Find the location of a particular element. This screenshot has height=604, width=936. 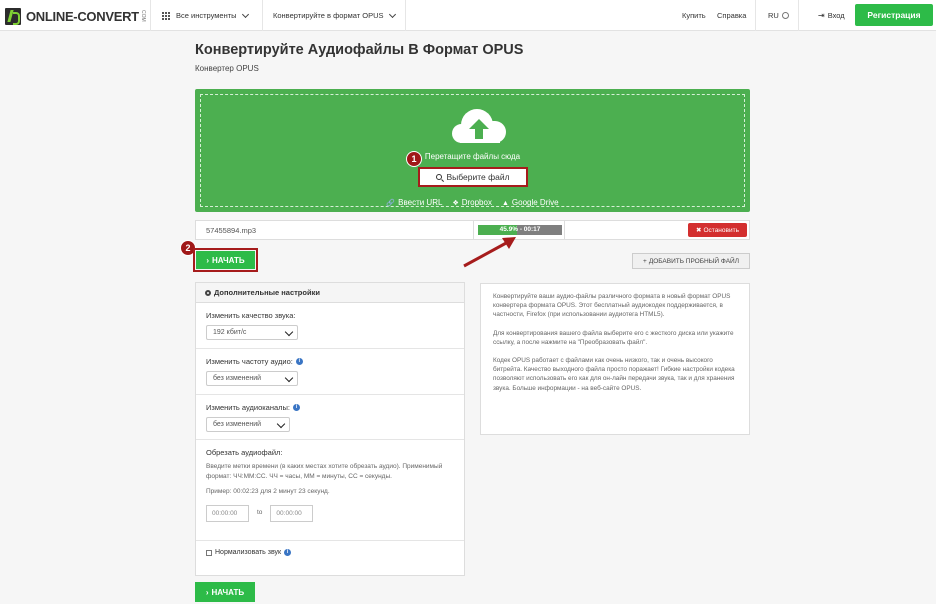

start-button: › НАЧАТЬ is located at coordinates (225, 260).